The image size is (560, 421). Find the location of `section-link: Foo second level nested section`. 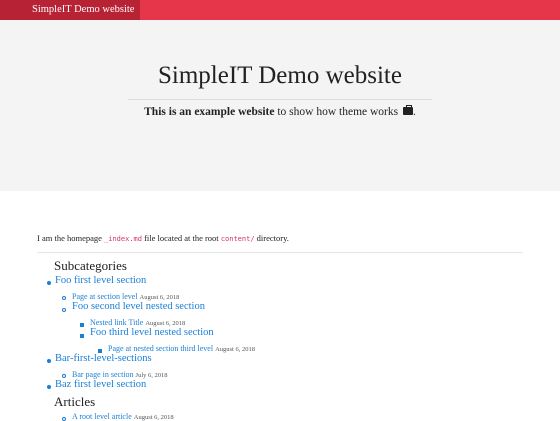

section-link: Foo second level nested section is located at coordinates (138, 306).